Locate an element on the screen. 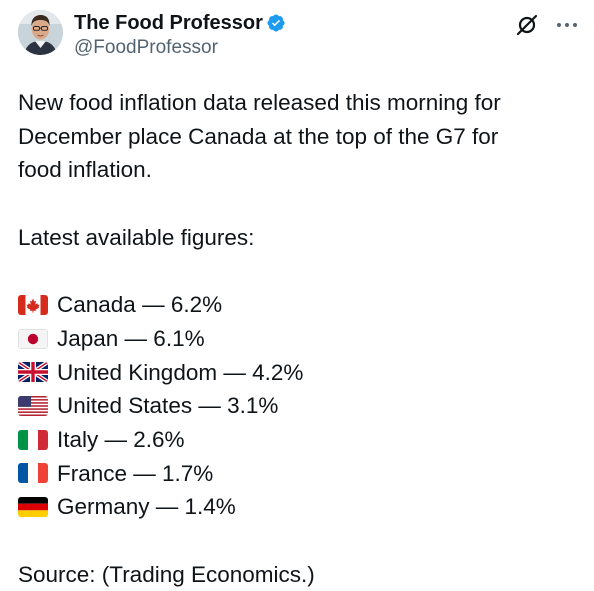 The image size is (594, 591). germany-flag-icon is located at coordinates (33, 507).